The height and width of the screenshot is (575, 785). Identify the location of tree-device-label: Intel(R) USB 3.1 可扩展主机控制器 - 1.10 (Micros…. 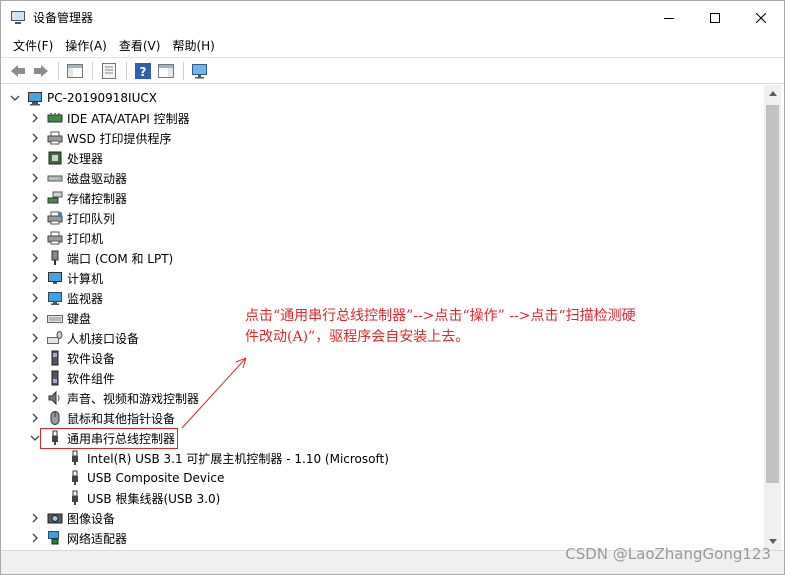
(238, 458).